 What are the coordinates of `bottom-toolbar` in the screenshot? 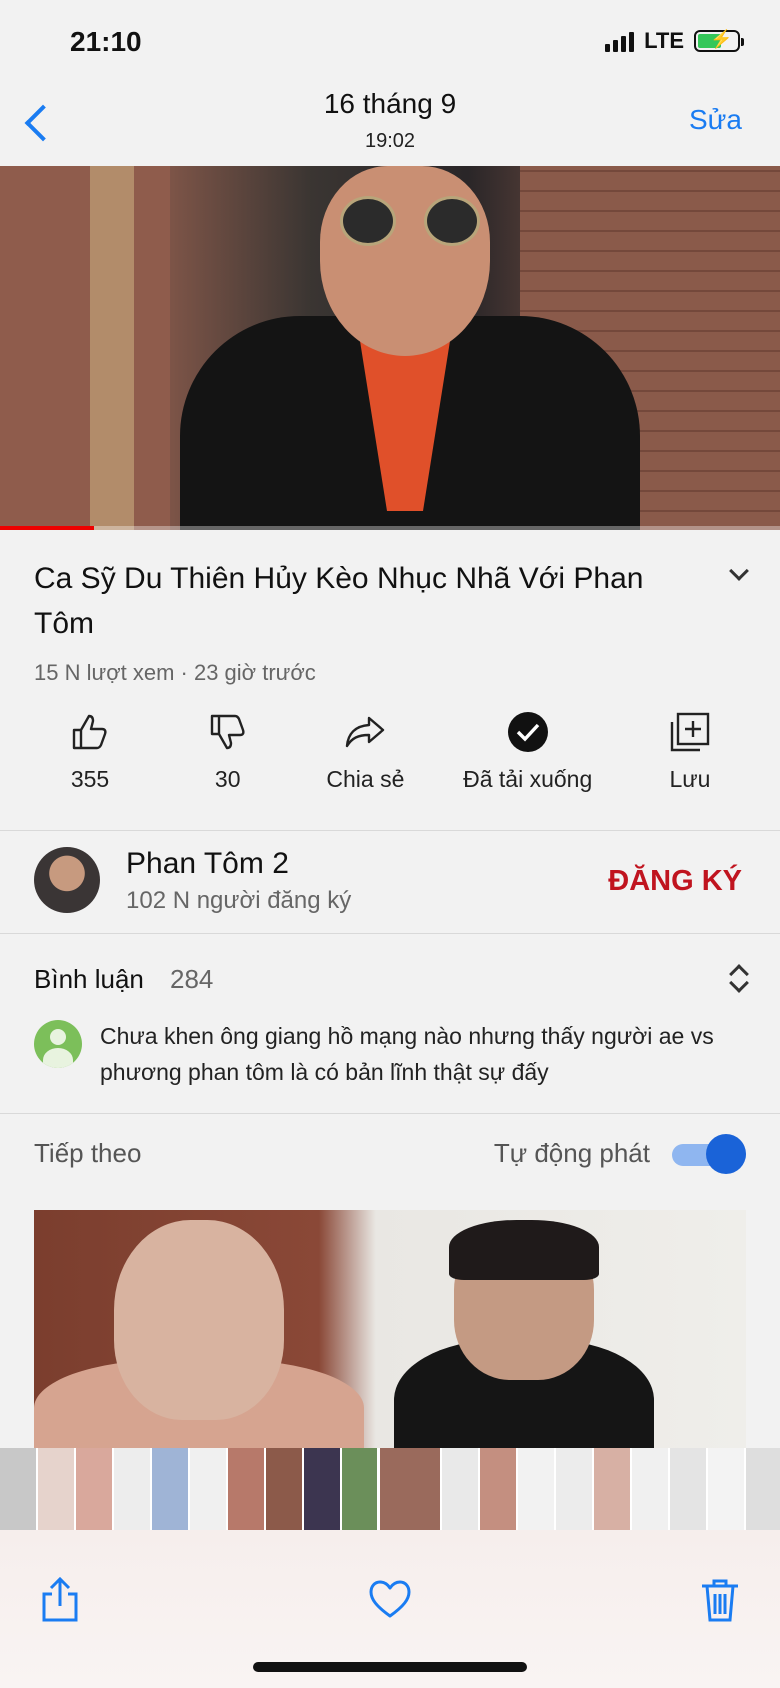 It's located at (390, 1609).